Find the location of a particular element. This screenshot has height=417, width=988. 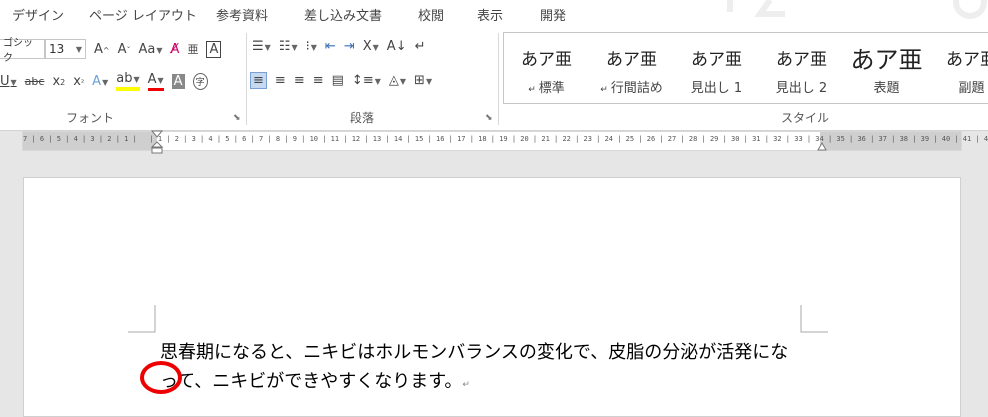

tab-mailings: 差し込み文書 is located at coordinates (343, 14).